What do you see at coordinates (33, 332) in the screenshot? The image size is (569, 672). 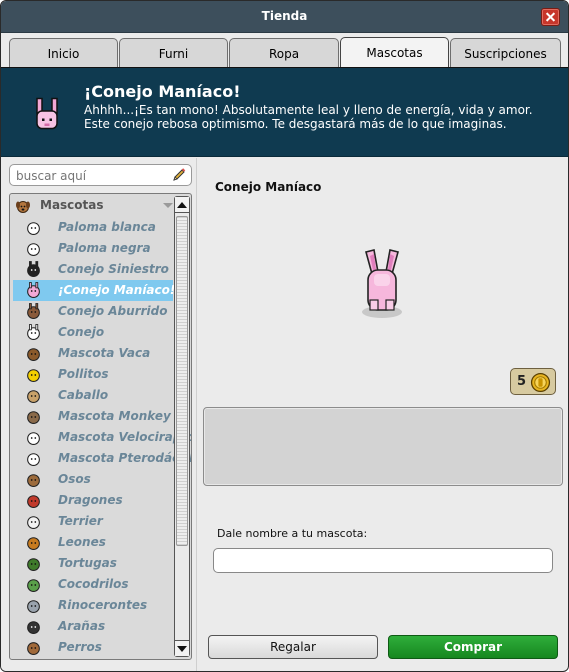 I see `white-rabbit-icon` at bounding box center [33, 332].